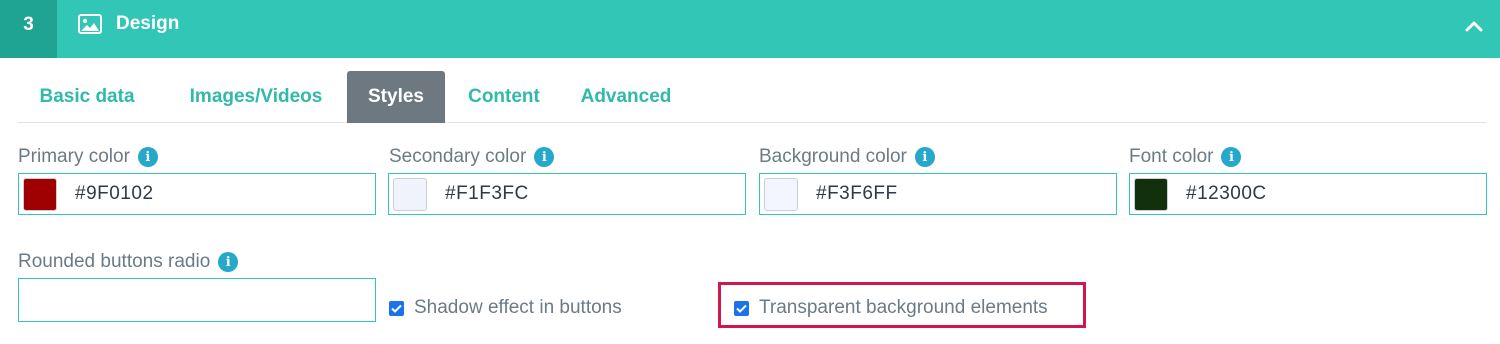  I want to click on font-color-label: Font color i, so click(1185, 157).